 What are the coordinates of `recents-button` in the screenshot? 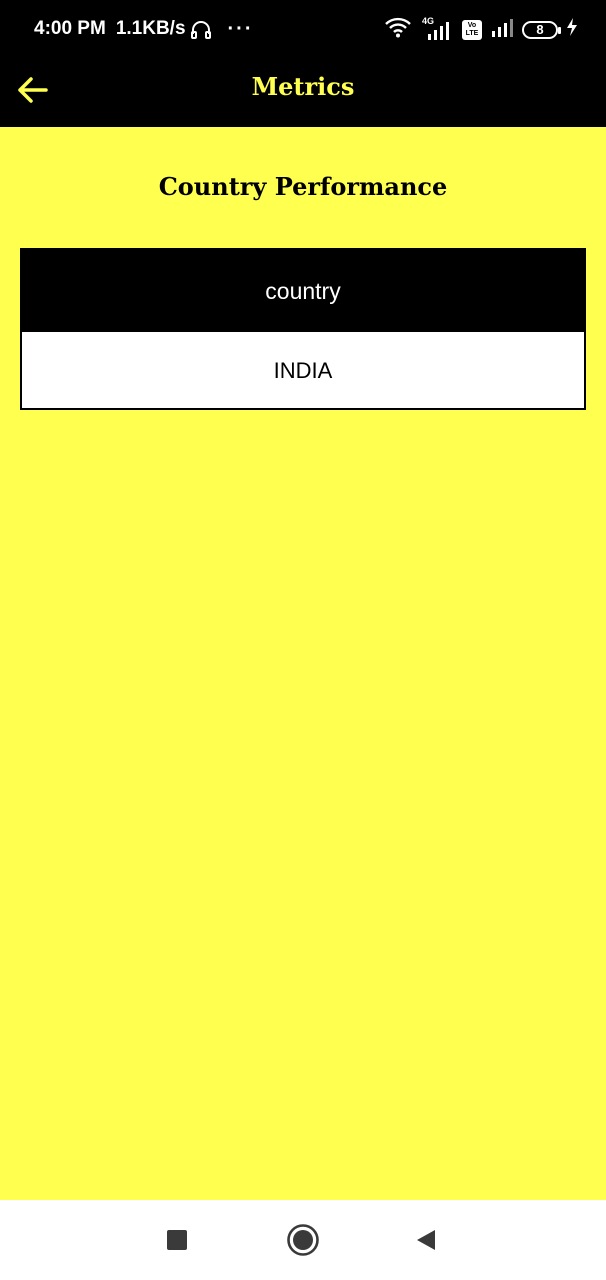 It's located at (177, 1240).